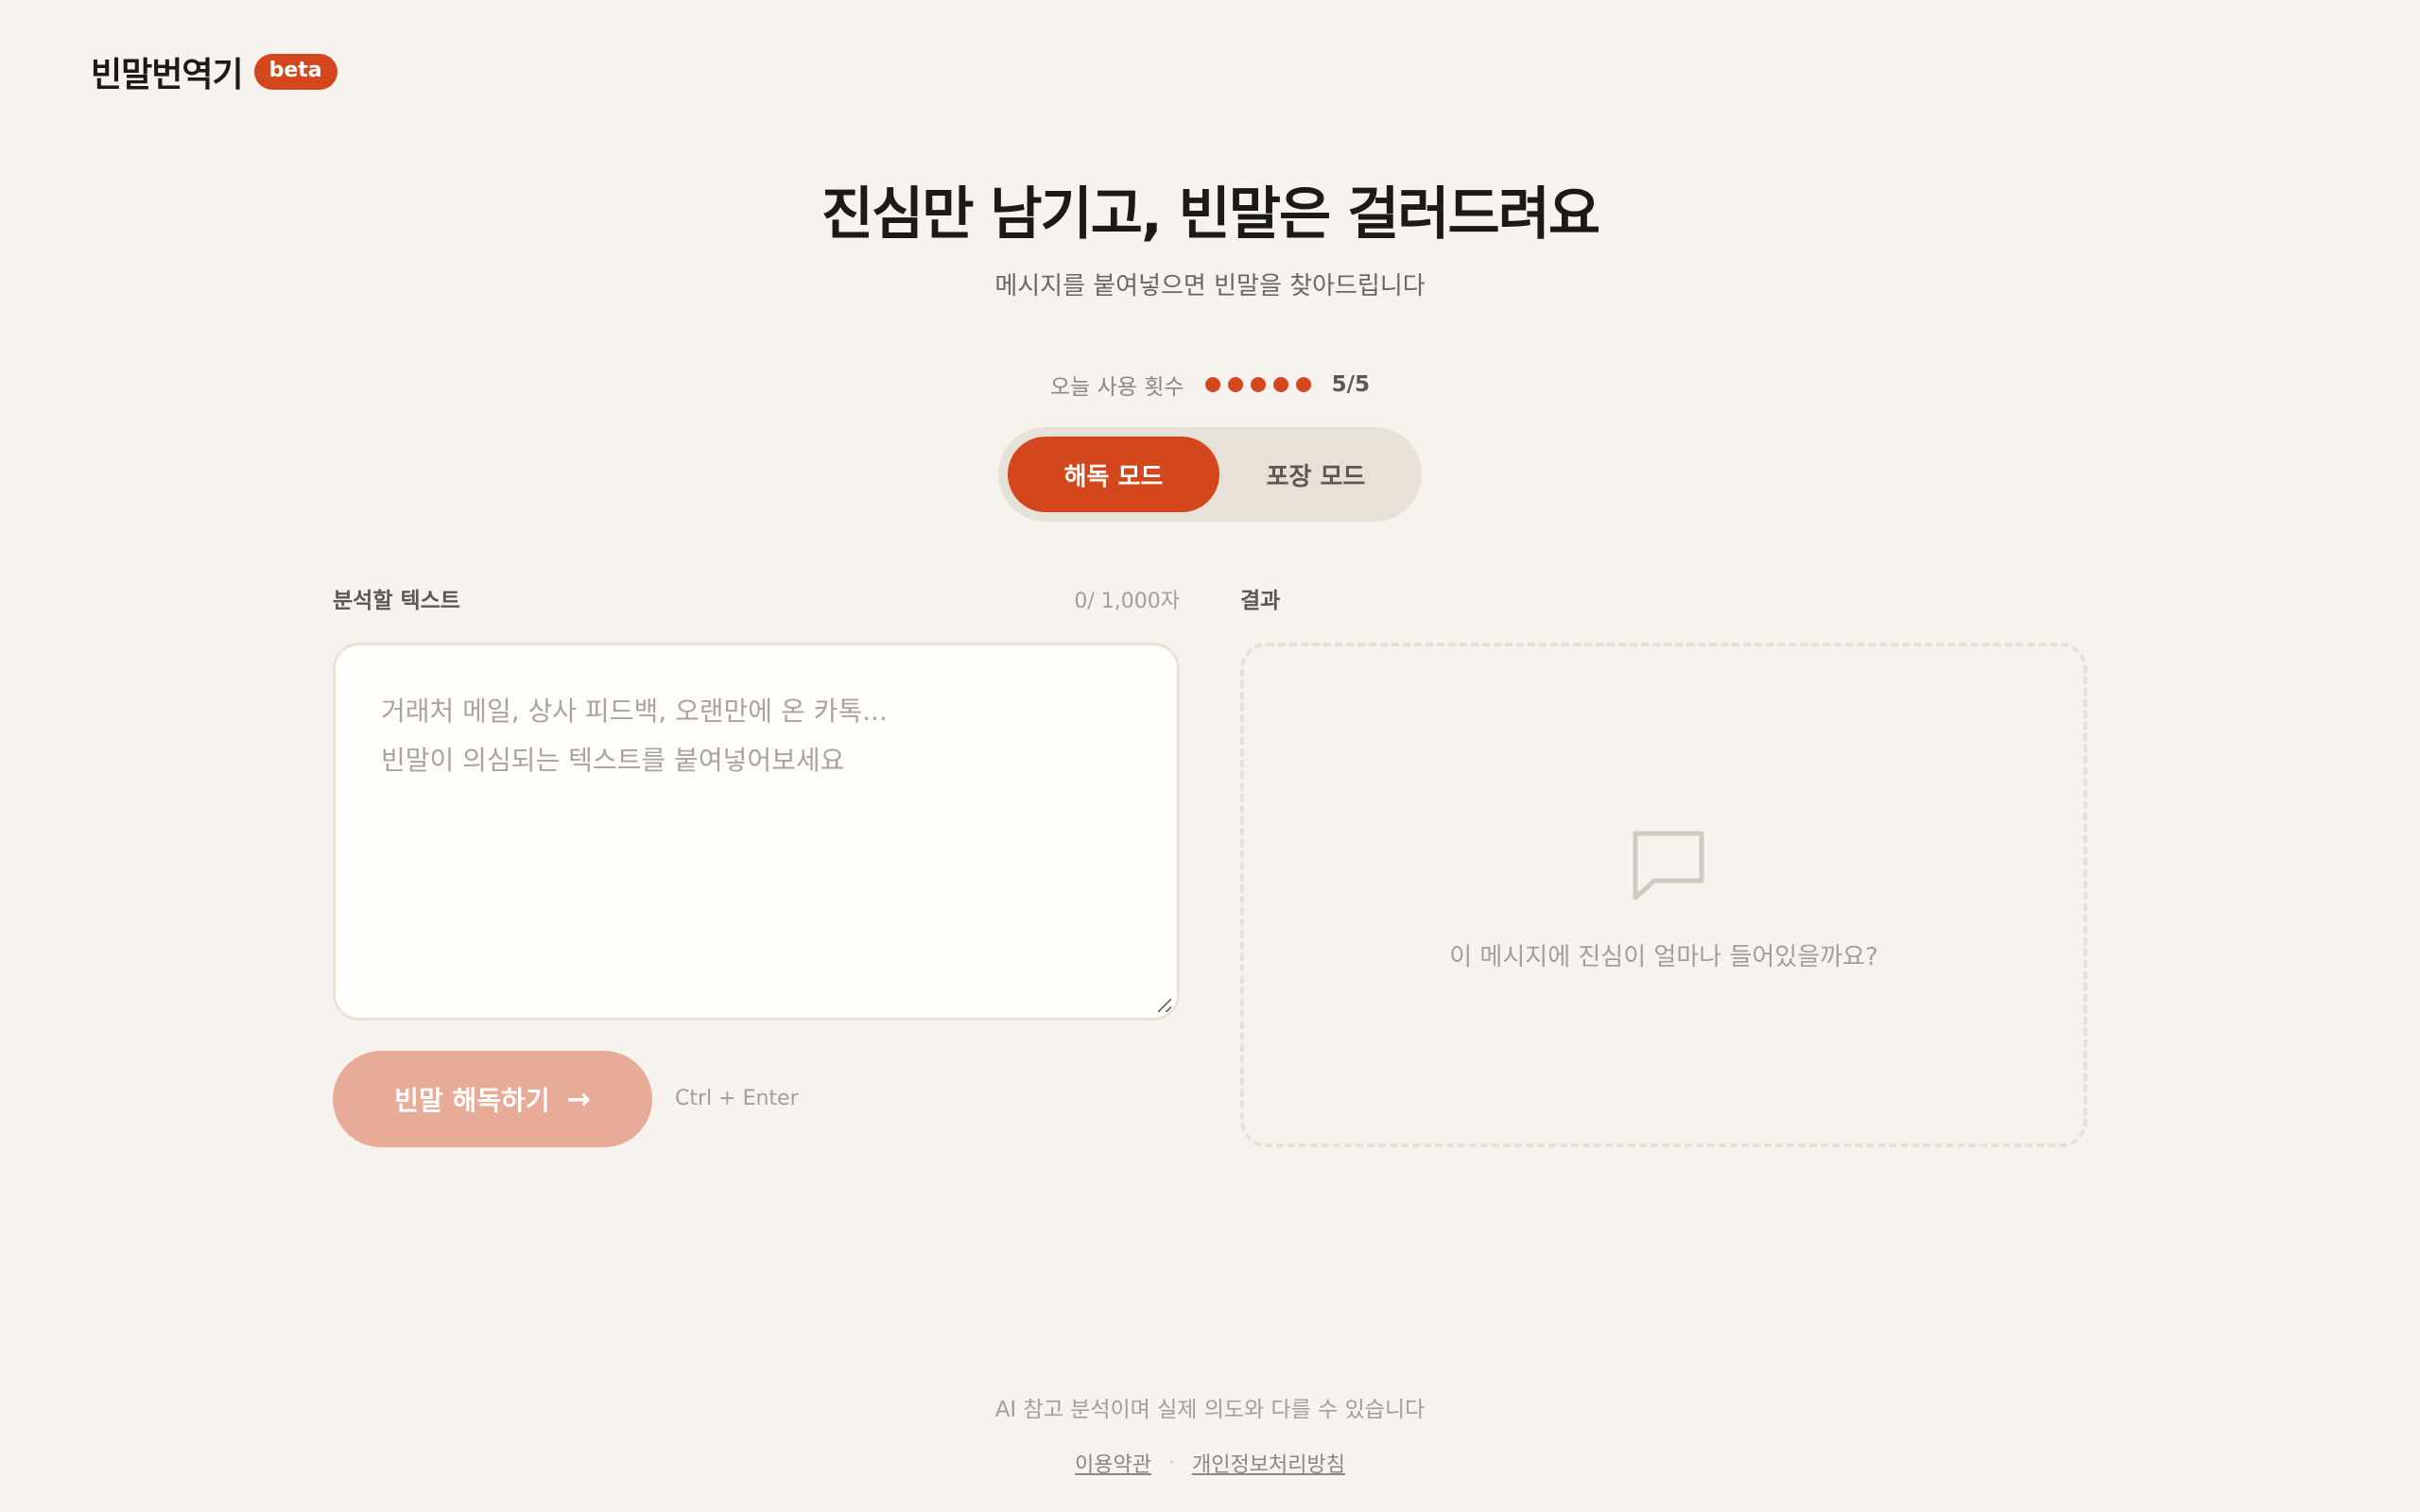 The width and height of the screenshot is (2420, 1512). I want to click on usage-indicator: 오늘 사용 횟수 5/5, so click(1210, 385).